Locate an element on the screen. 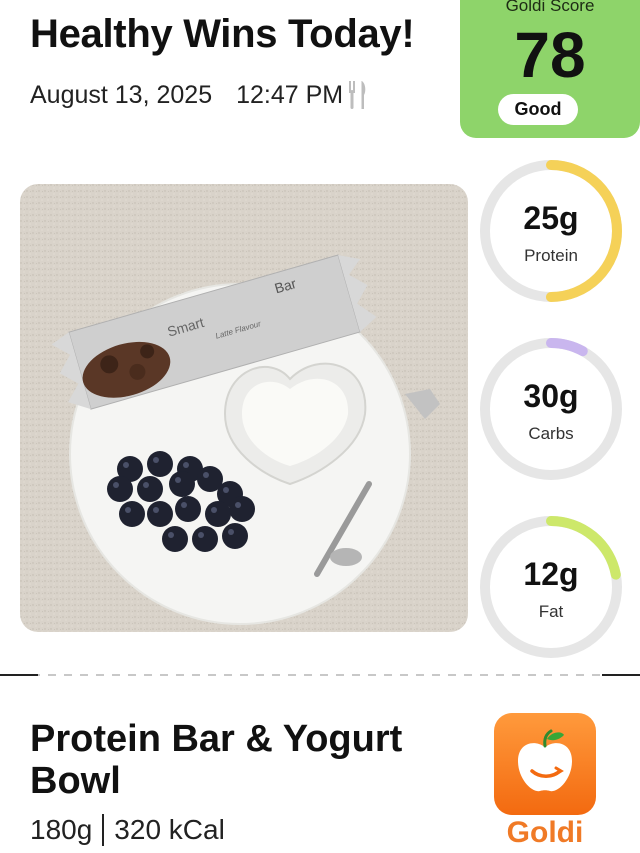 Image resolution: width=640 pixels, height=853 pixels. meal-weight: 180g is located at coordinates (61, 829).